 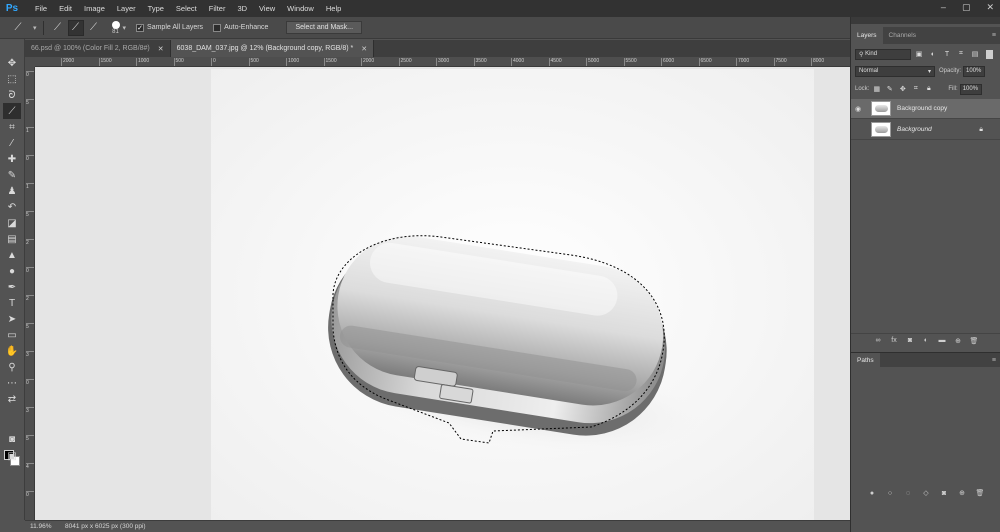 I want to click on menu-view: View, so click(x=267, y=8).